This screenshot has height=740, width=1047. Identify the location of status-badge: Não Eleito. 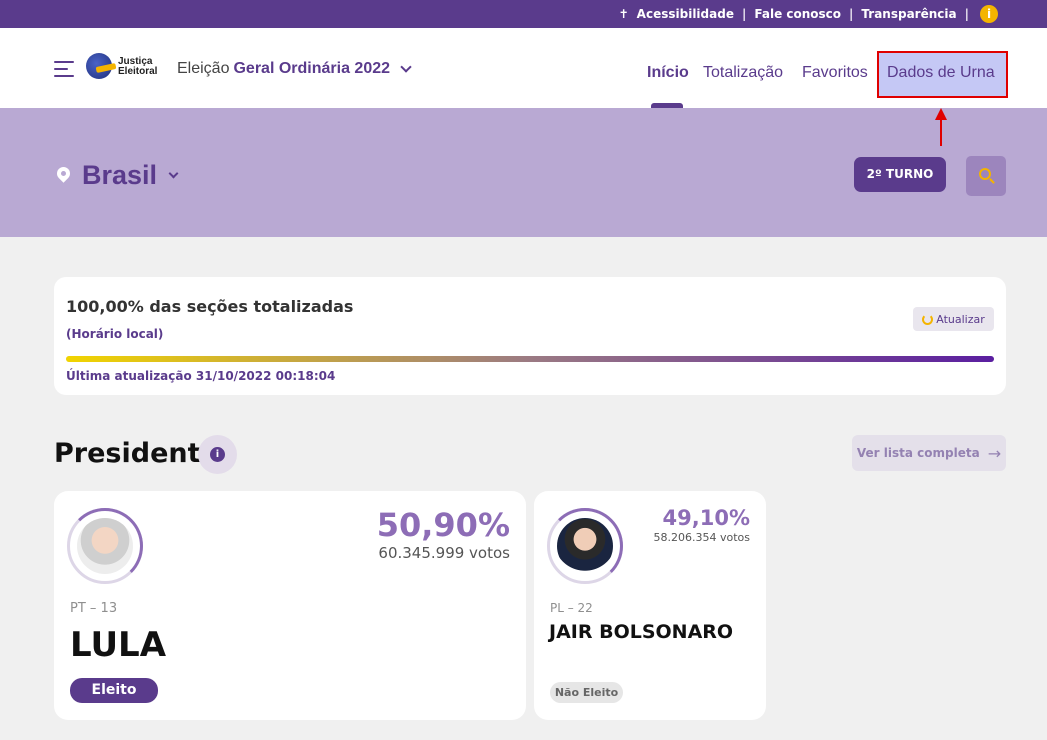
(586, 692).